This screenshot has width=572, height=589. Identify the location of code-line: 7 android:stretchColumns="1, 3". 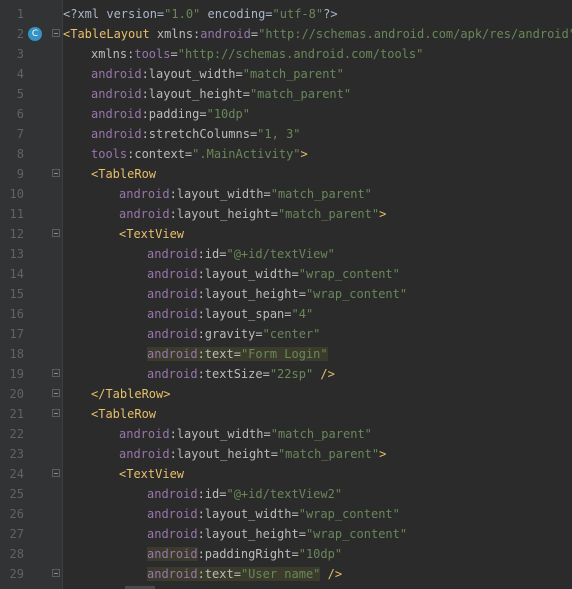
(286, 134).